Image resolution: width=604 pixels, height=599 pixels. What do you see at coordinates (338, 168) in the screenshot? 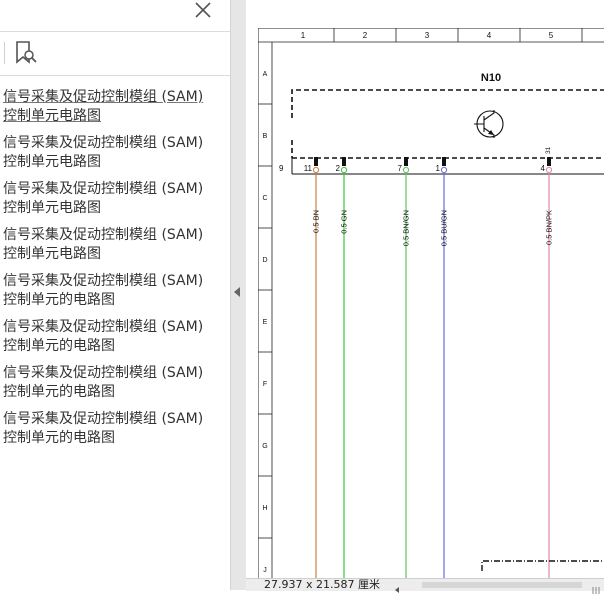
I see `pin-number: 2` at bounding box center [338, 168].